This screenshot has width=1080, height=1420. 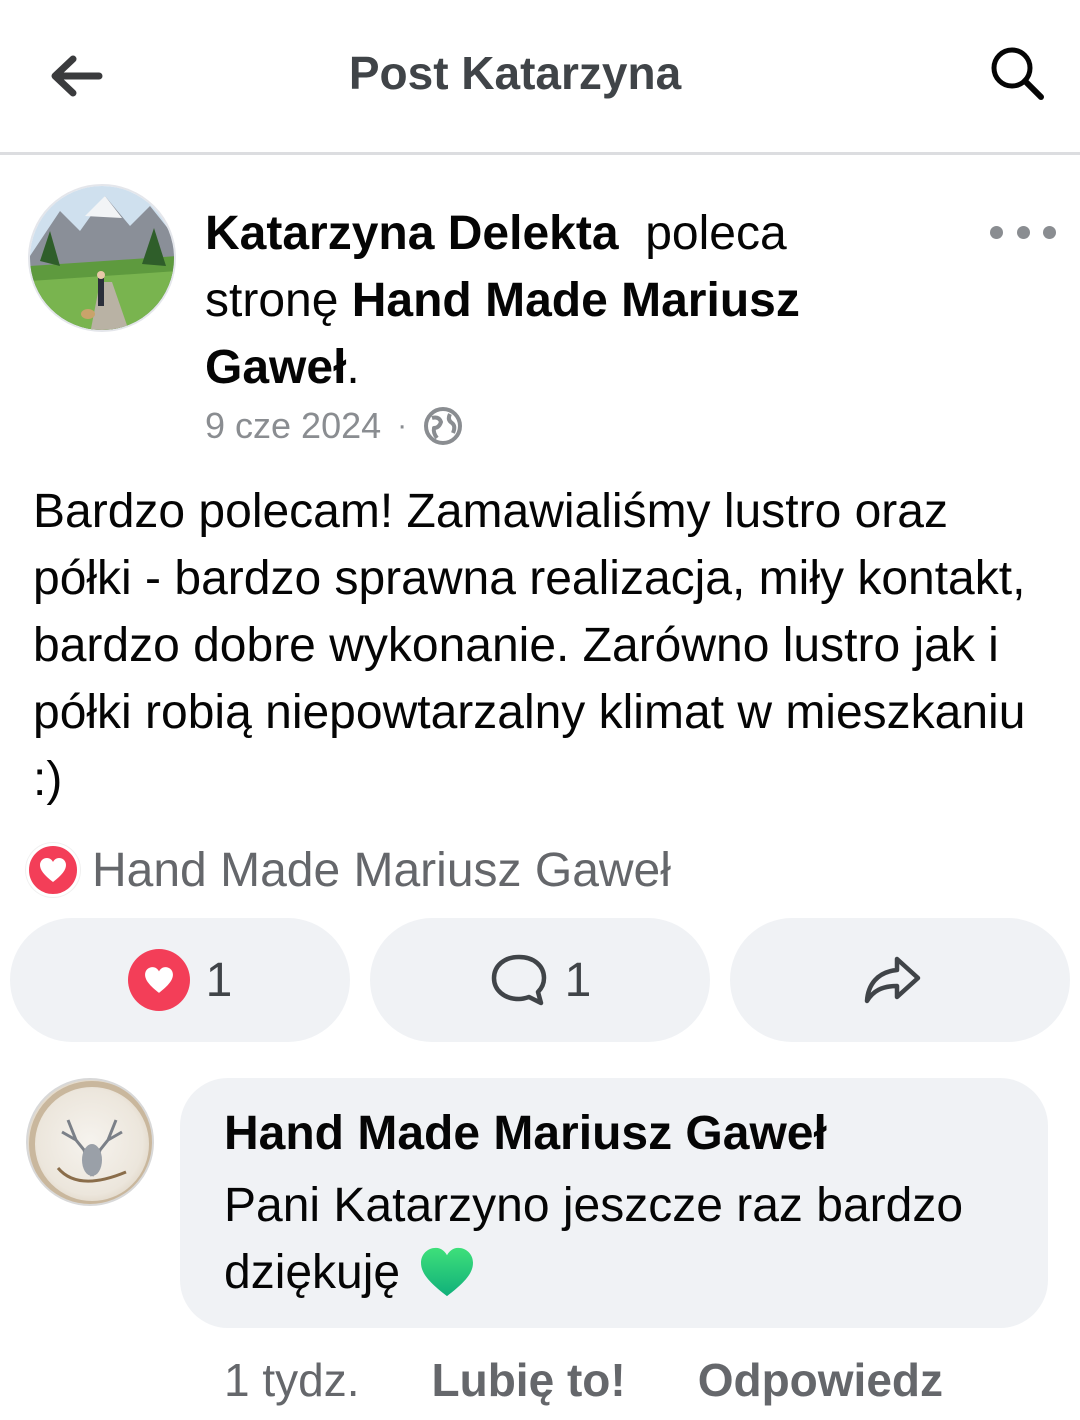 I want to click on heart-icon, so click(x=158, y=980).